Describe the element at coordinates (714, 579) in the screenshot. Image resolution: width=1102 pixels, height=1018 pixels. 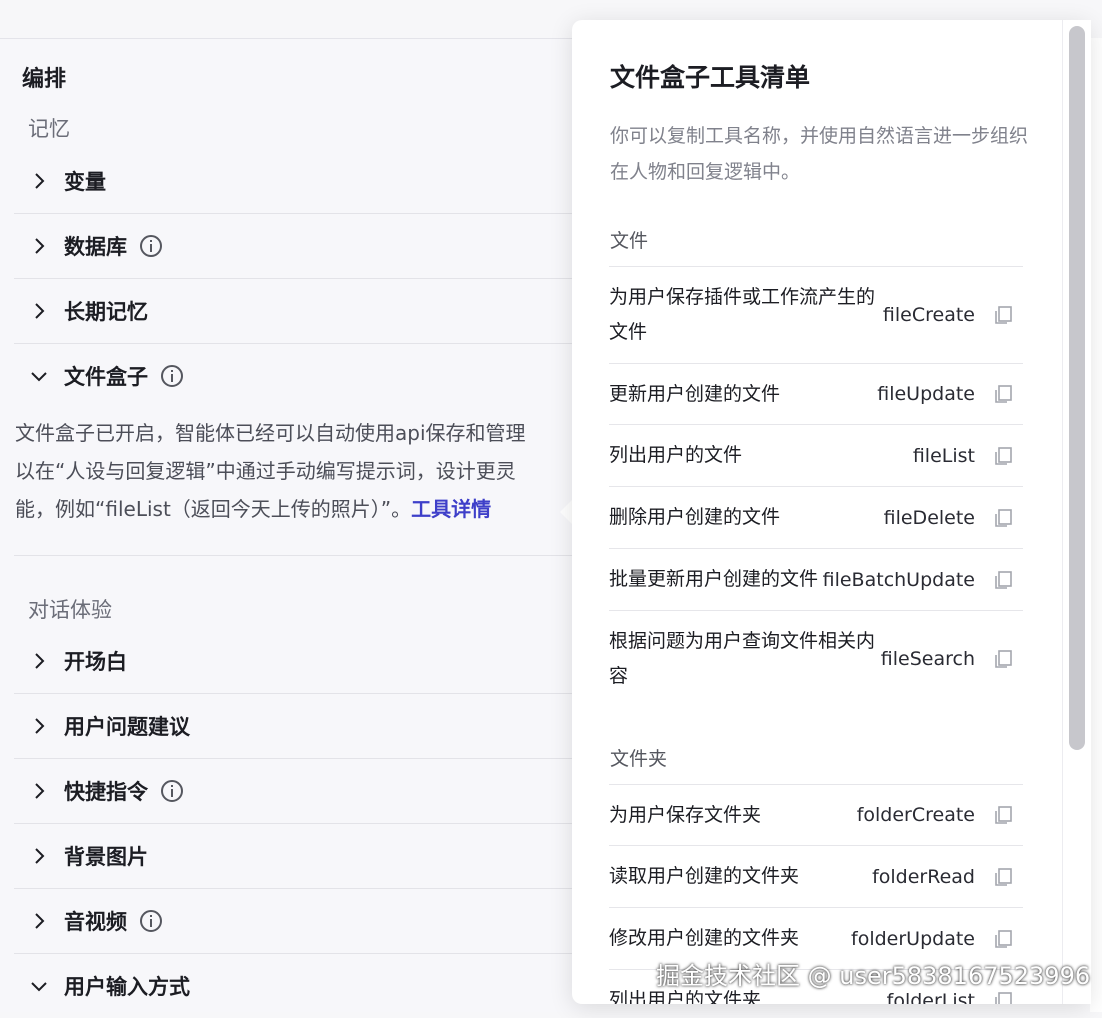
I see `tool-description: 批量更新用户创建的文件` at that location.